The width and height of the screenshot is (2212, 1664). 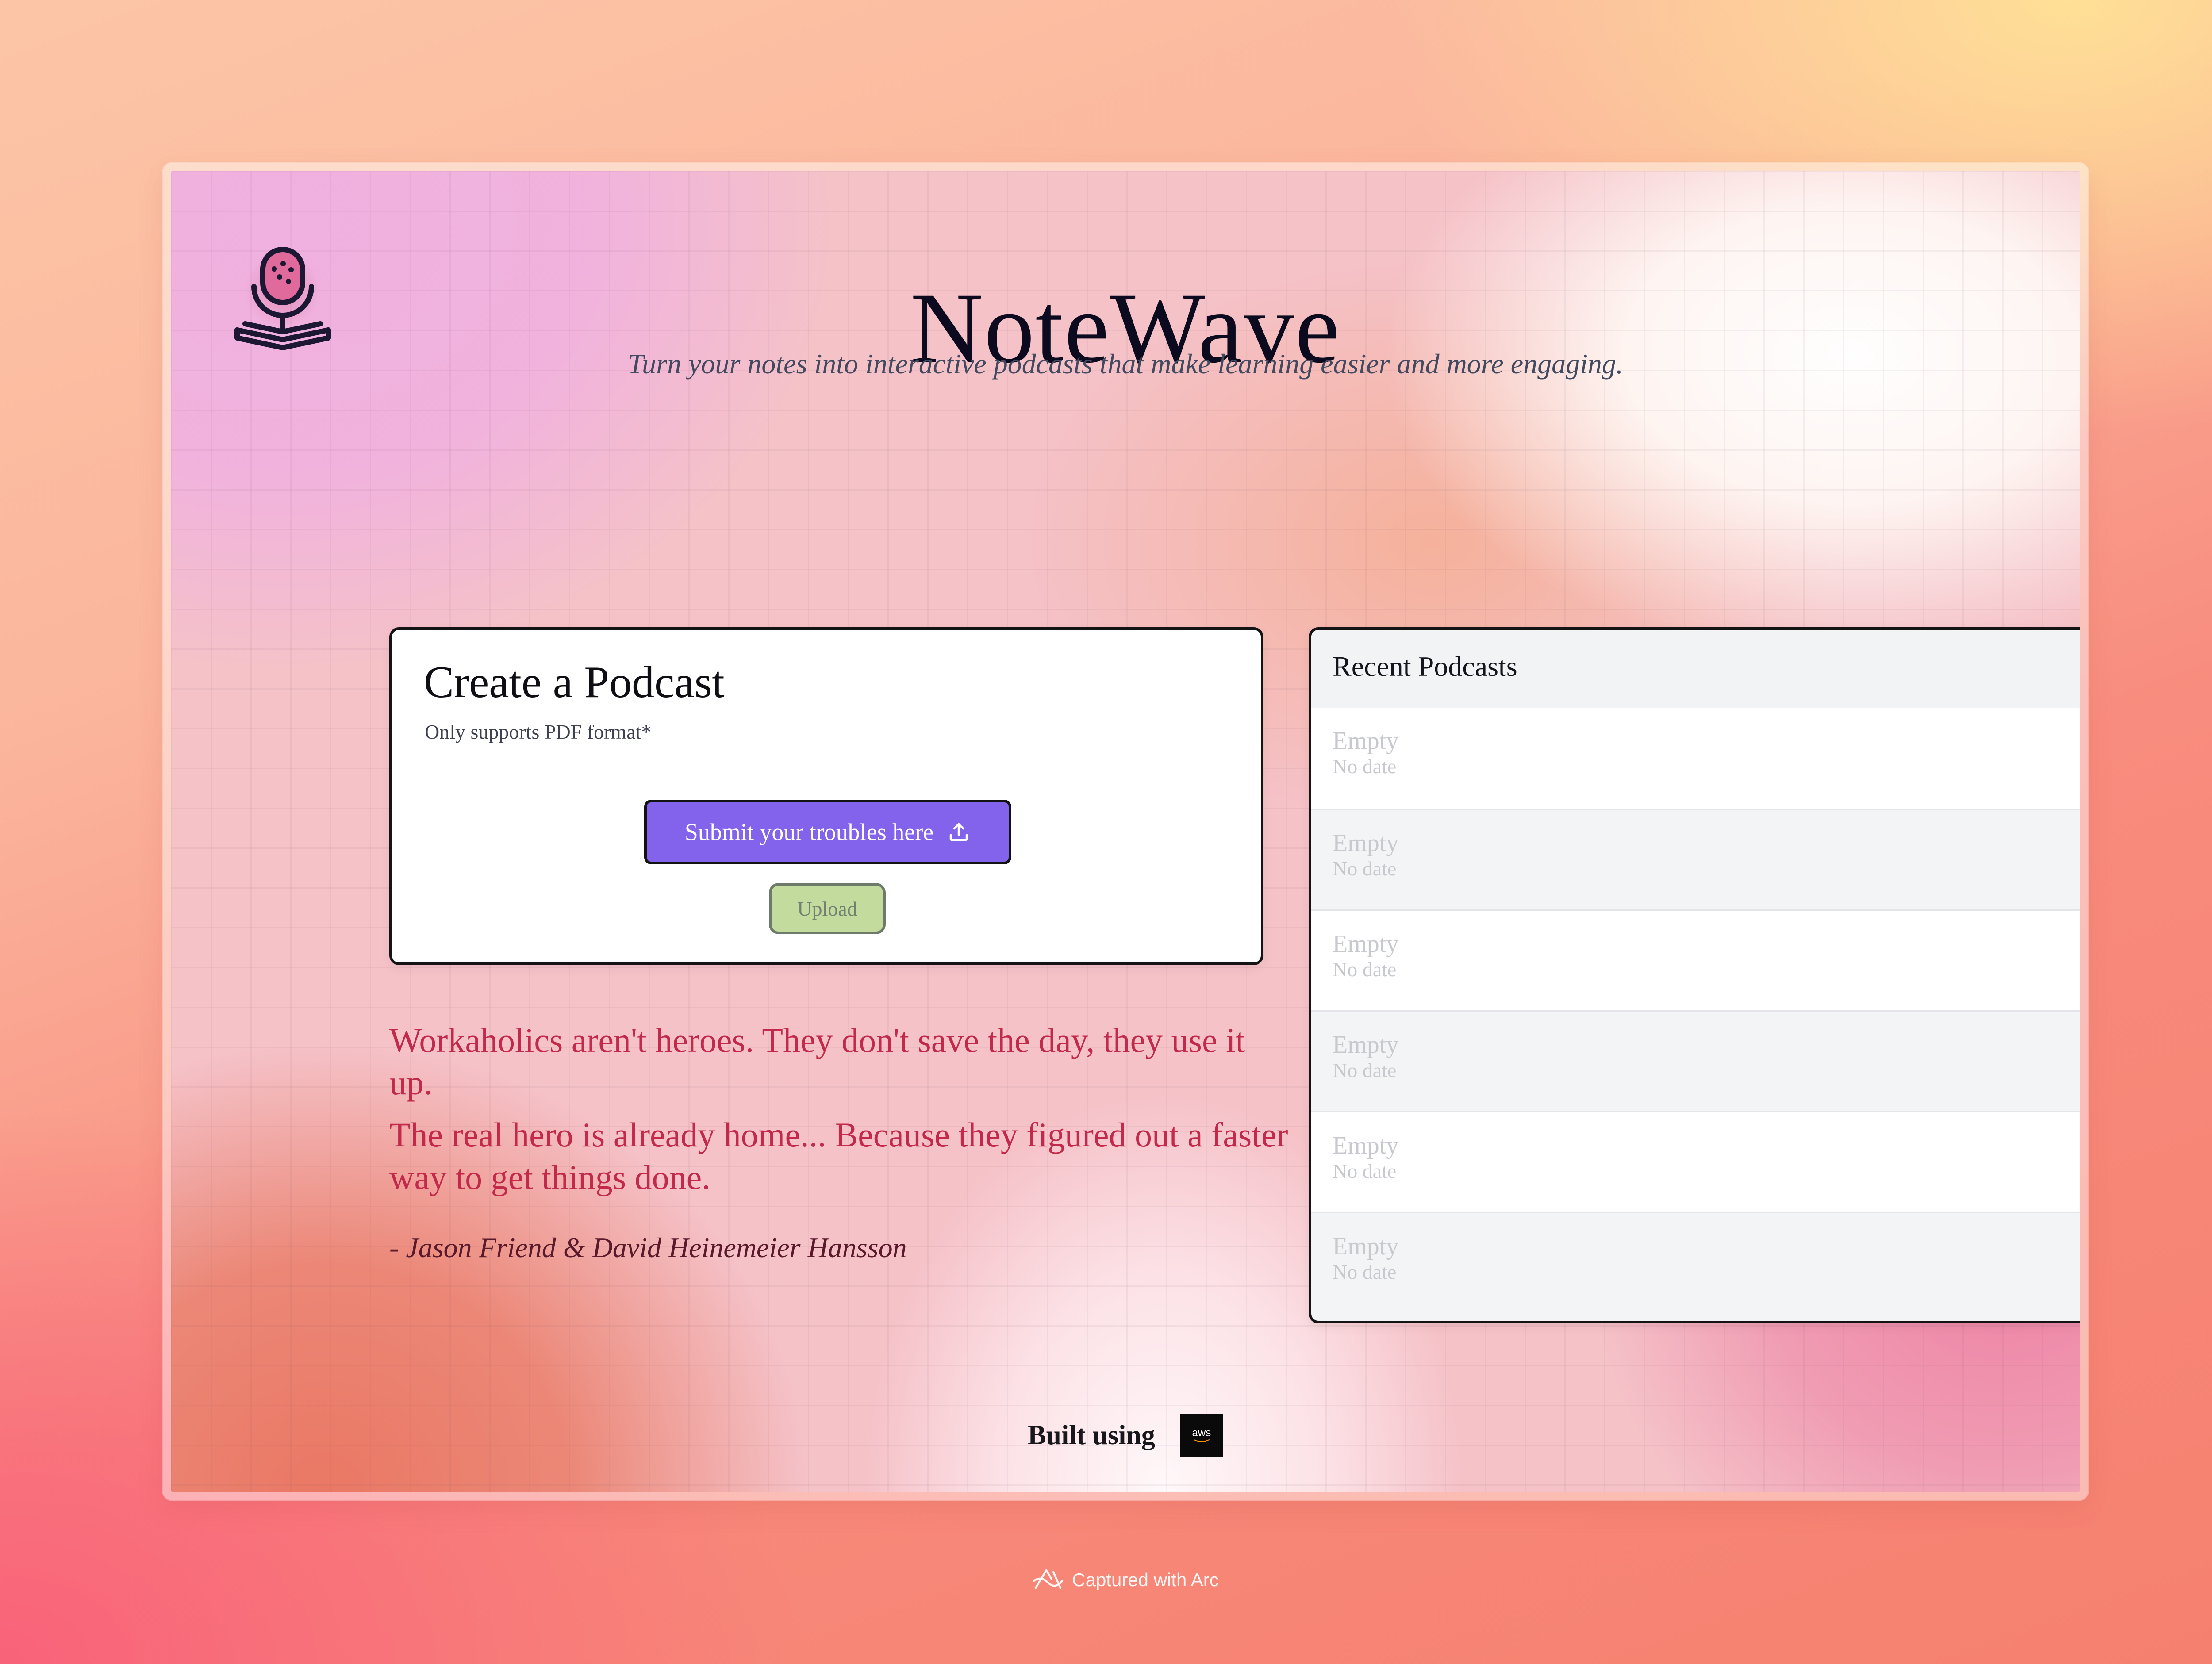 I want to click on submit-button-label: Submit your troubles here, so click(x=809, y=832).